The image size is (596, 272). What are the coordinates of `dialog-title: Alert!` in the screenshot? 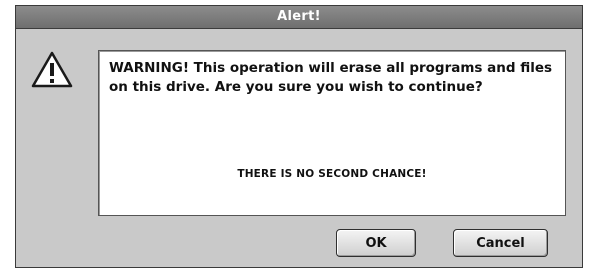 It's located at (299, 16).